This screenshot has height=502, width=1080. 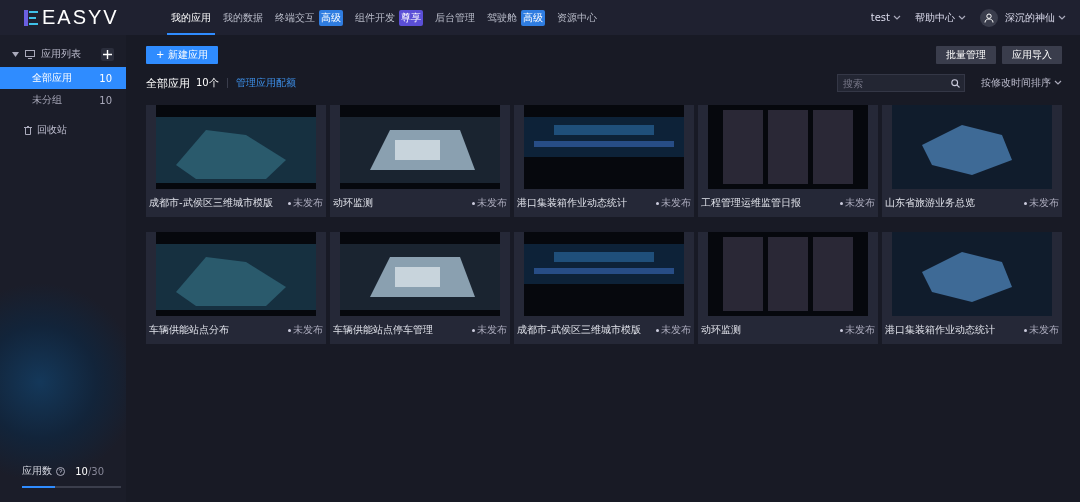 What do you see at coordinates (60, 471) in the screenshot?
I see `help-icon` at bounding box center [60, 471].